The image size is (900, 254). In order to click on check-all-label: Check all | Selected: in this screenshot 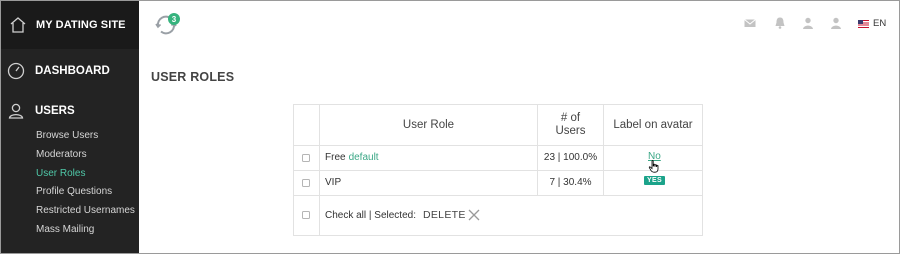, I will do `click(370, 215)`.